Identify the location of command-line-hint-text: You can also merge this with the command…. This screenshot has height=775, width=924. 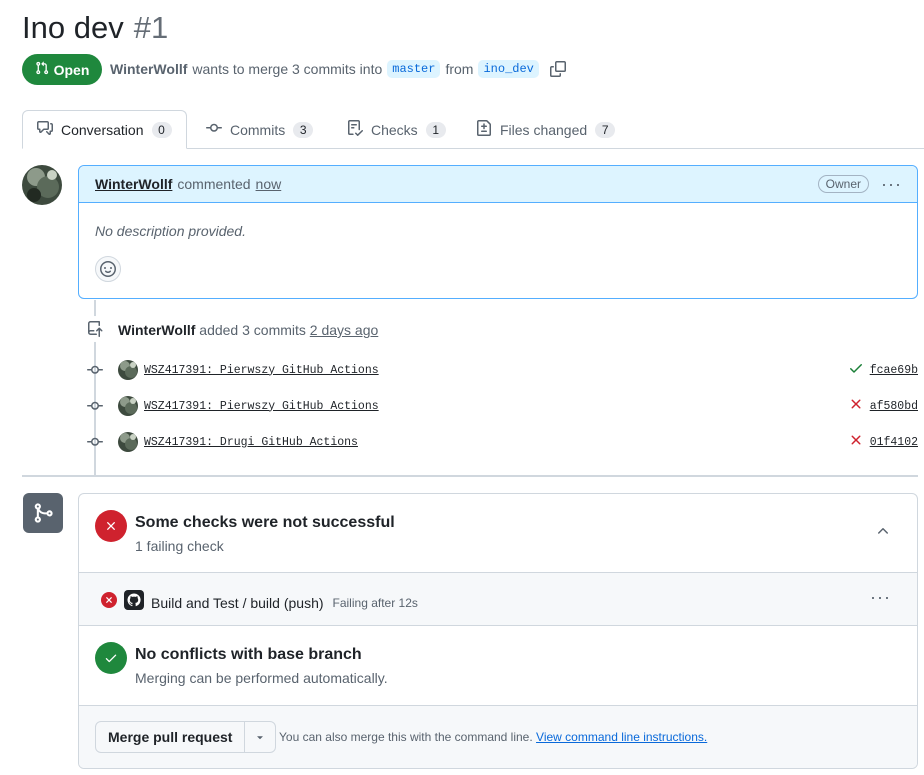
(406, 737).